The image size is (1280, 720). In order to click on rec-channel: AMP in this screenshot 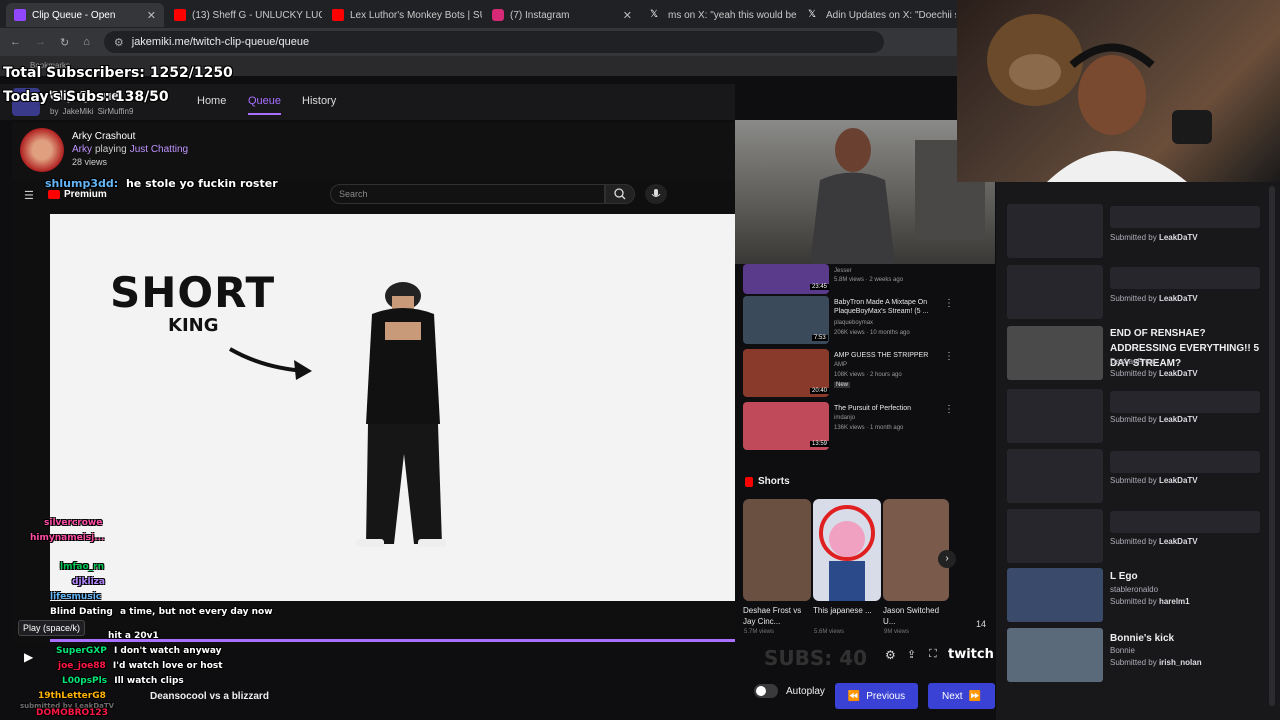, I will do `click(840, 365)`.